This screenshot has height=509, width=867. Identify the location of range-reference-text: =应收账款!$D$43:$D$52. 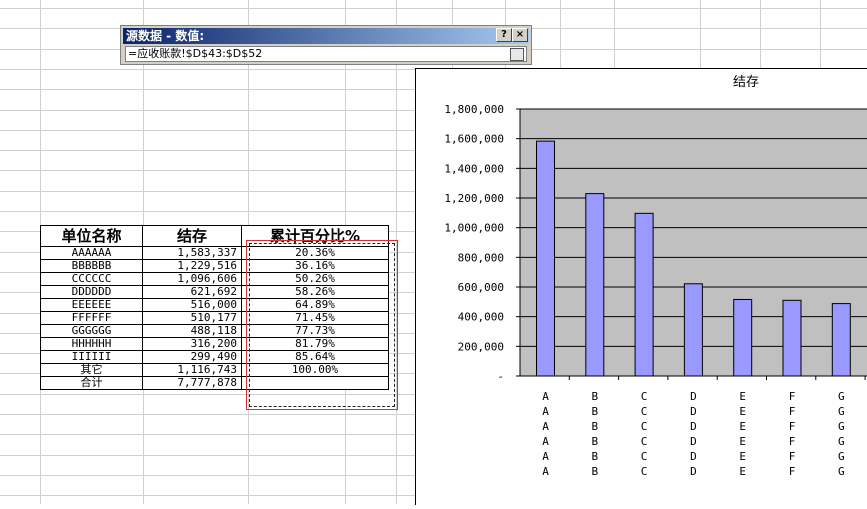
(195, 53).